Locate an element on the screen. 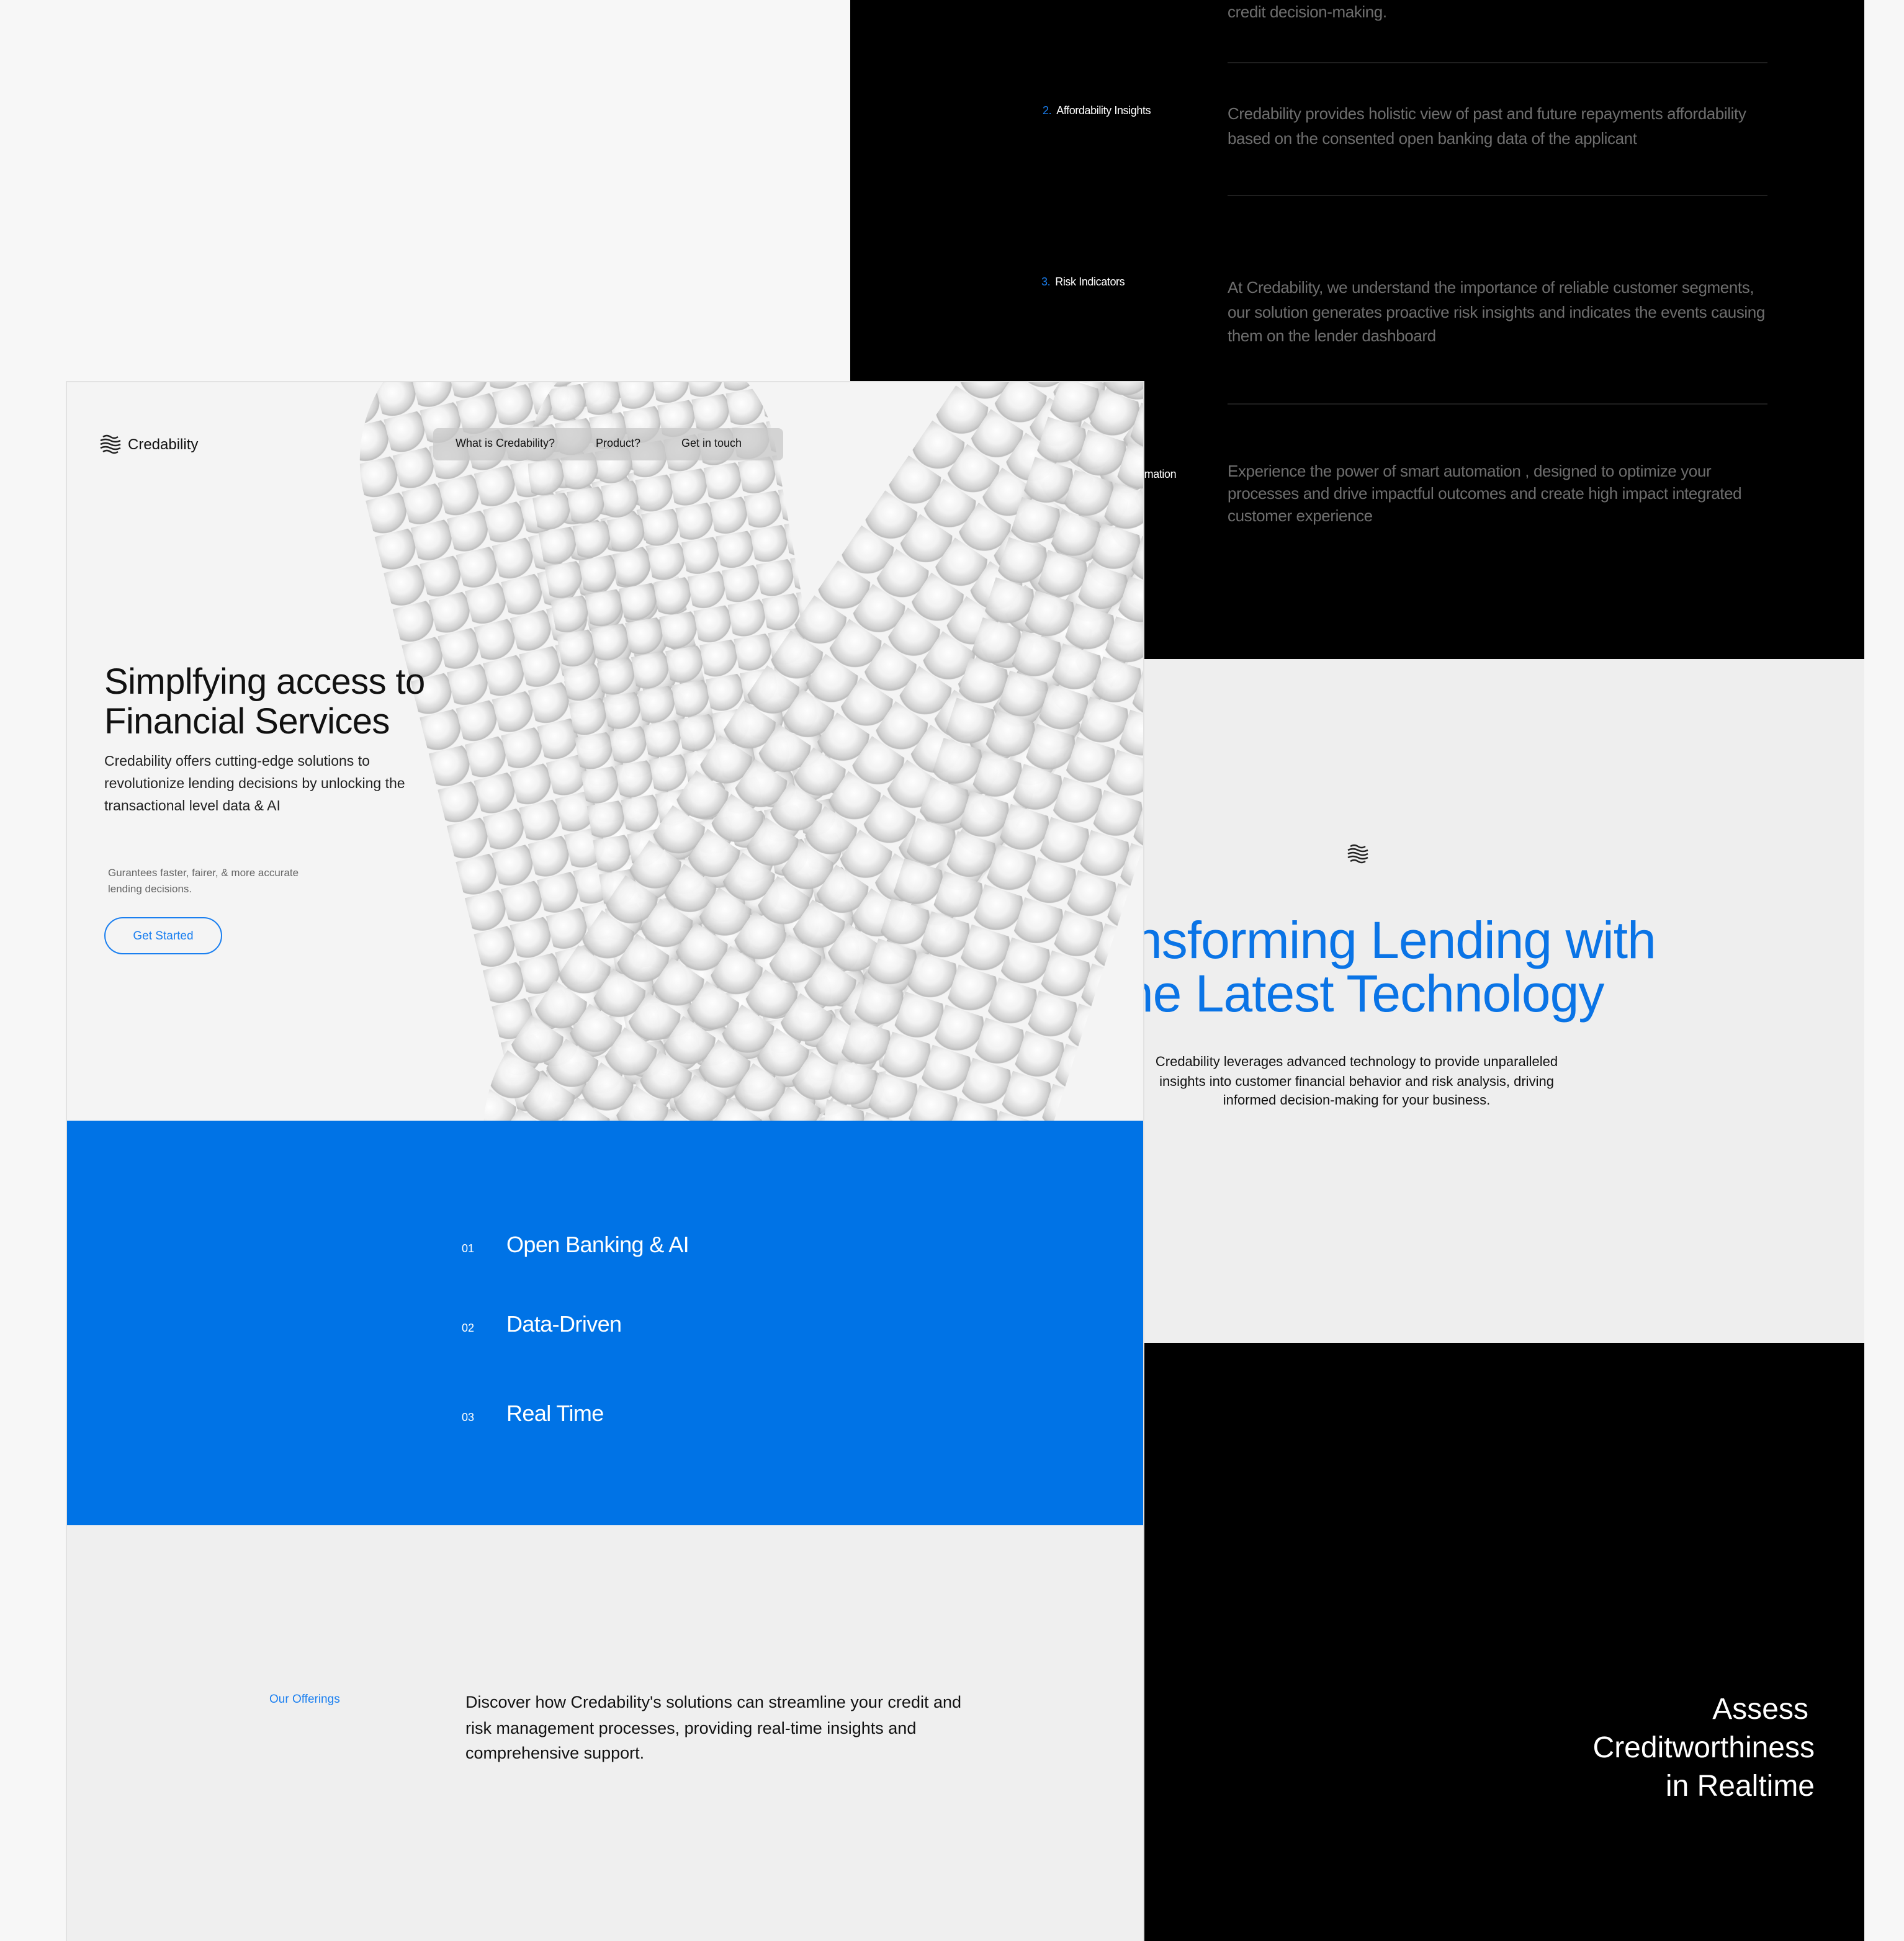 The height and width of the screenshot is (1941, 1904). brand-logo: Credability is located at coordinates (148, 444).